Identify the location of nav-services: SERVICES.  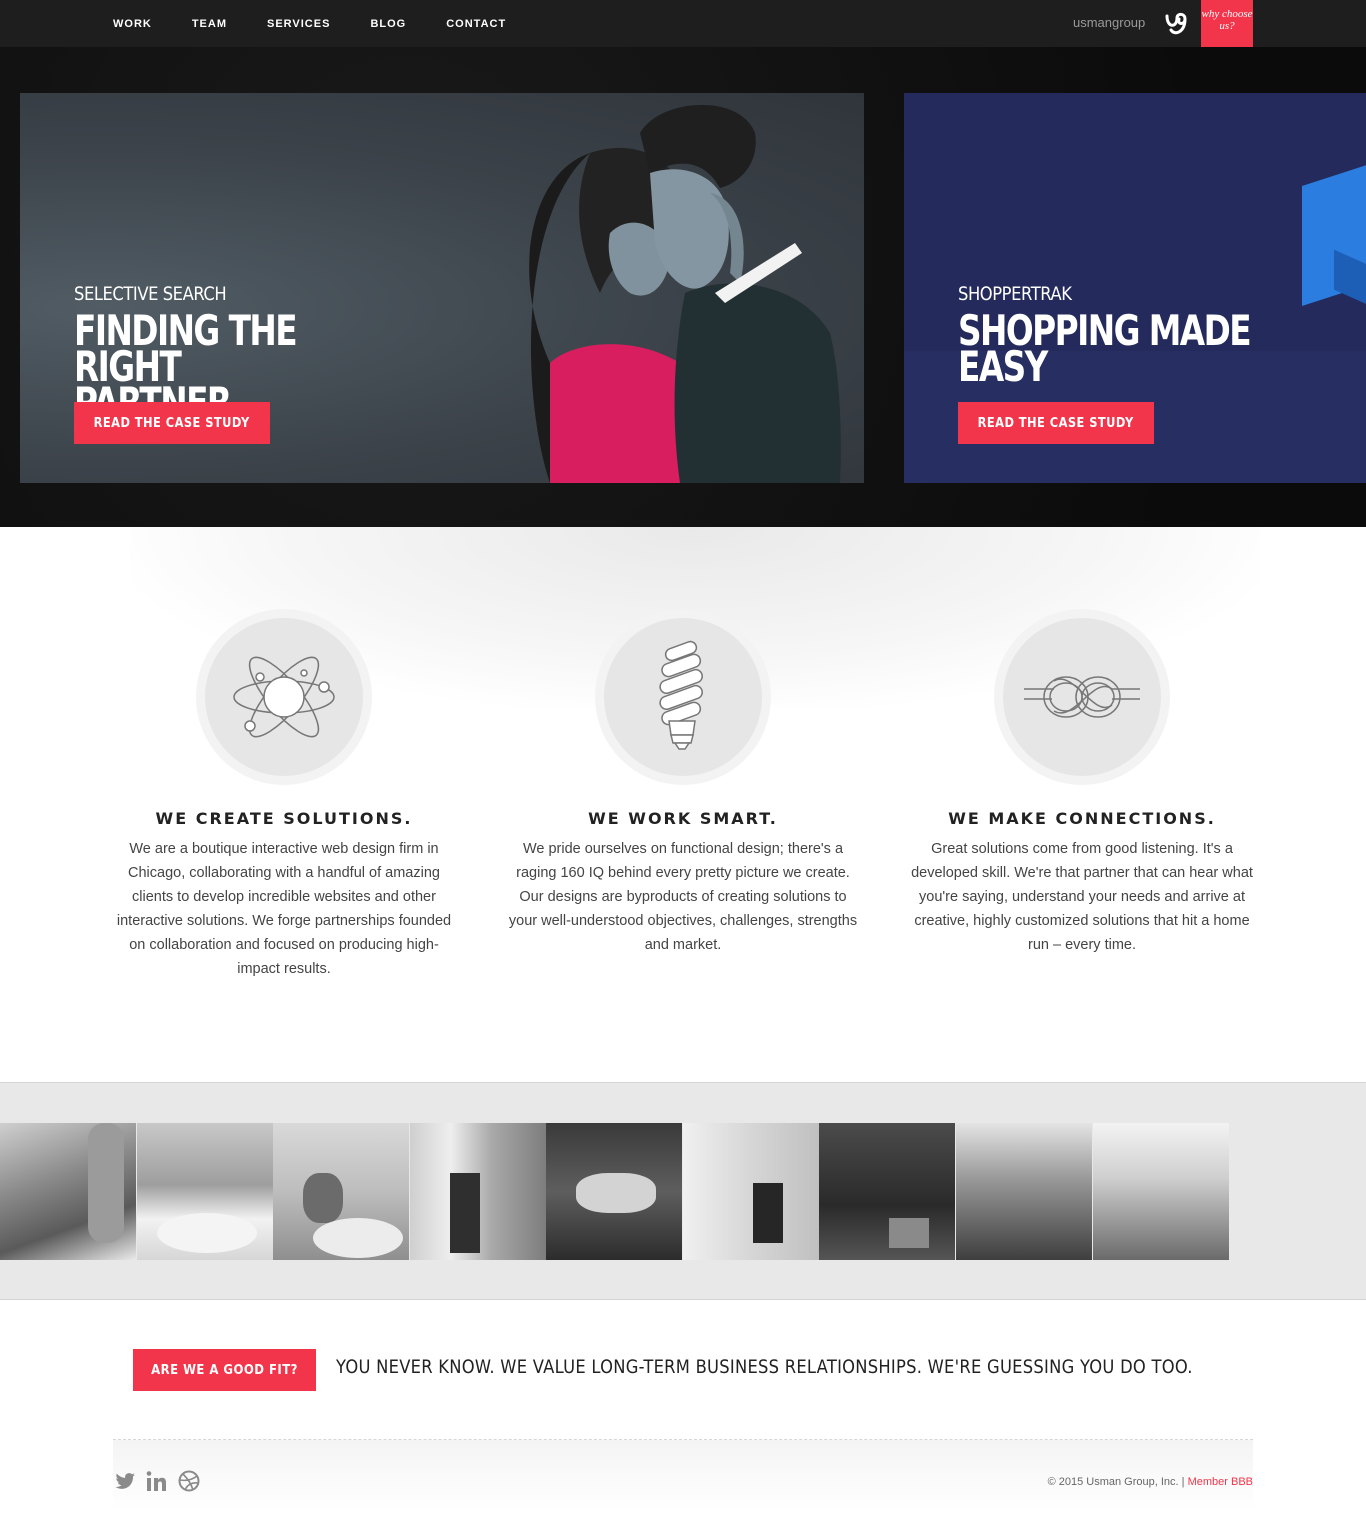
(298, 24).